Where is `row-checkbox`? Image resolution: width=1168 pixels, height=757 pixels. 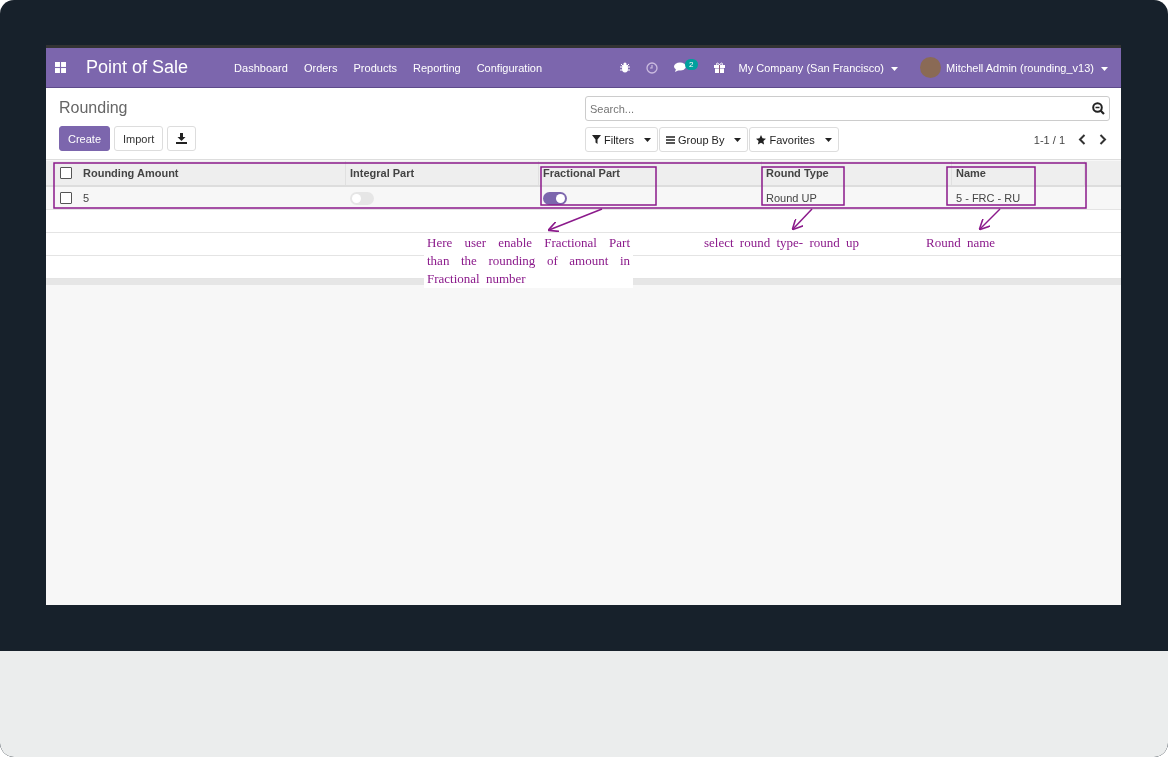
row-checkbox is located at coordinates (65, 198).